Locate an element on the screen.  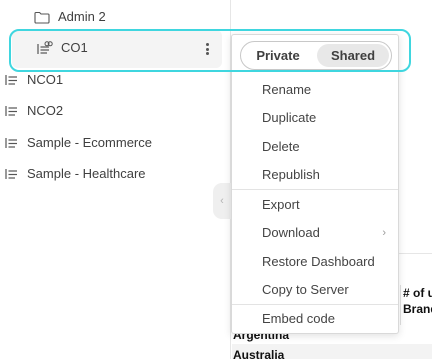
shared-dashboard-icon is located at coordinates (45, 48).